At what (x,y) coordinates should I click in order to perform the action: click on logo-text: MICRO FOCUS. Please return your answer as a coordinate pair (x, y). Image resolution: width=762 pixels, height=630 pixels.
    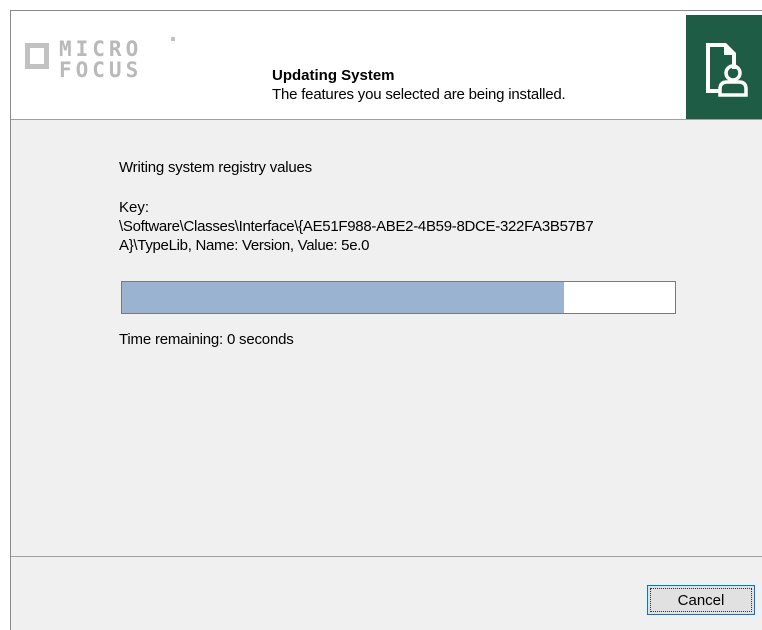
    Looking at the image, I should click on (100, 60).